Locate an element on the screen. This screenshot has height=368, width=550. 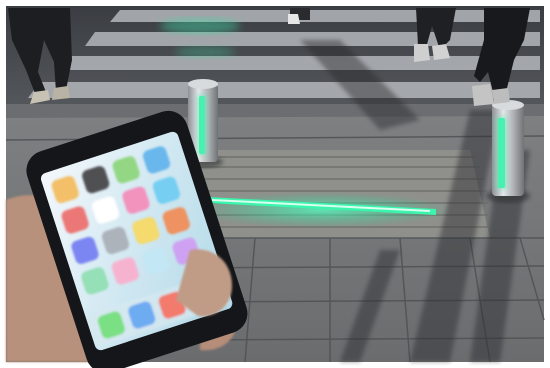
curb is located at coordinates (275, 111).